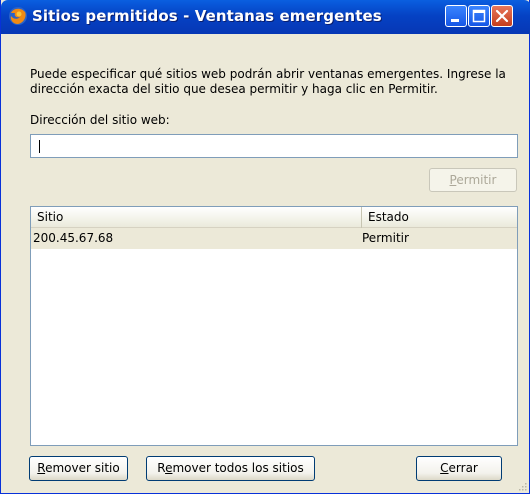 The image size is (530, 494). What do you see at coordinates (476, 180) in the screenshot?
I see `allow-label: ermitir` at bounding box center [476, 180].